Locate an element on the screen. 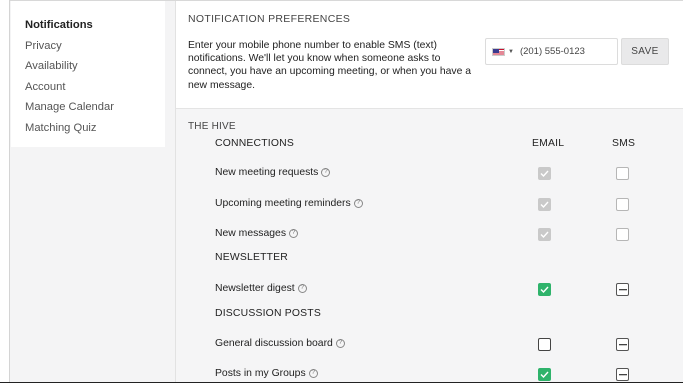  sidebar-item-manage-calendar: Manage Calendar is located at coordinates (88, 107).